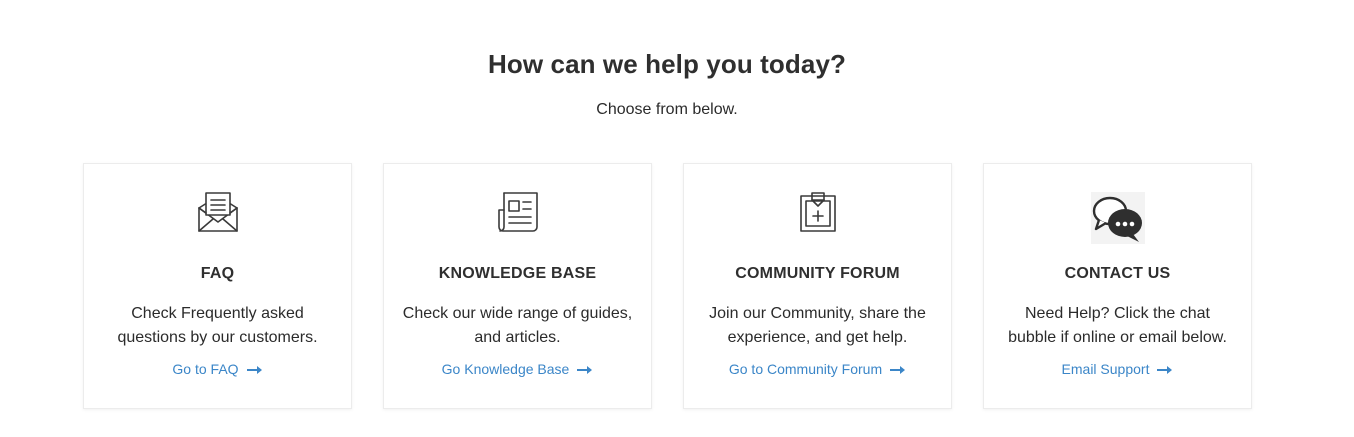 The height and width of the screenshot is (437, 1354). Describe the element at coordinates (217, 218) in the screenshot. I see `envelope-letter-icon` at that location.